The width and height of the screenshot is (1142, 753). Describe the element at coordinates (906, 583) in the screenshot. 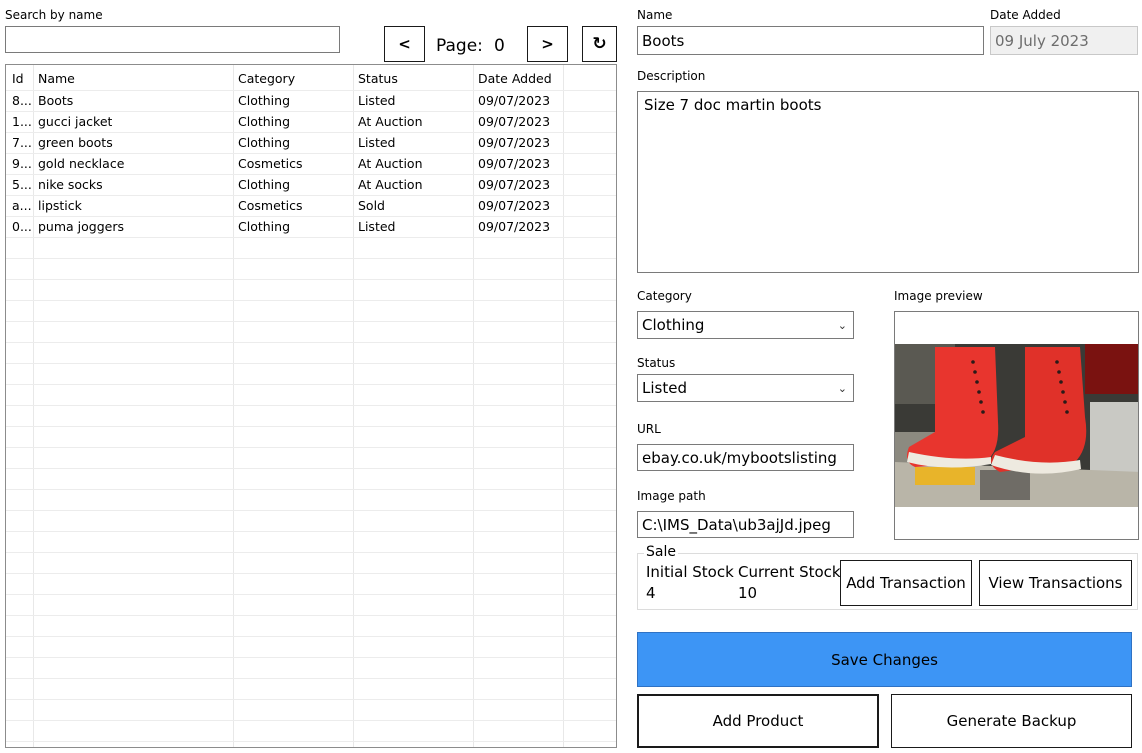

I see `add-transaction-button: Add Transaction` at that location.